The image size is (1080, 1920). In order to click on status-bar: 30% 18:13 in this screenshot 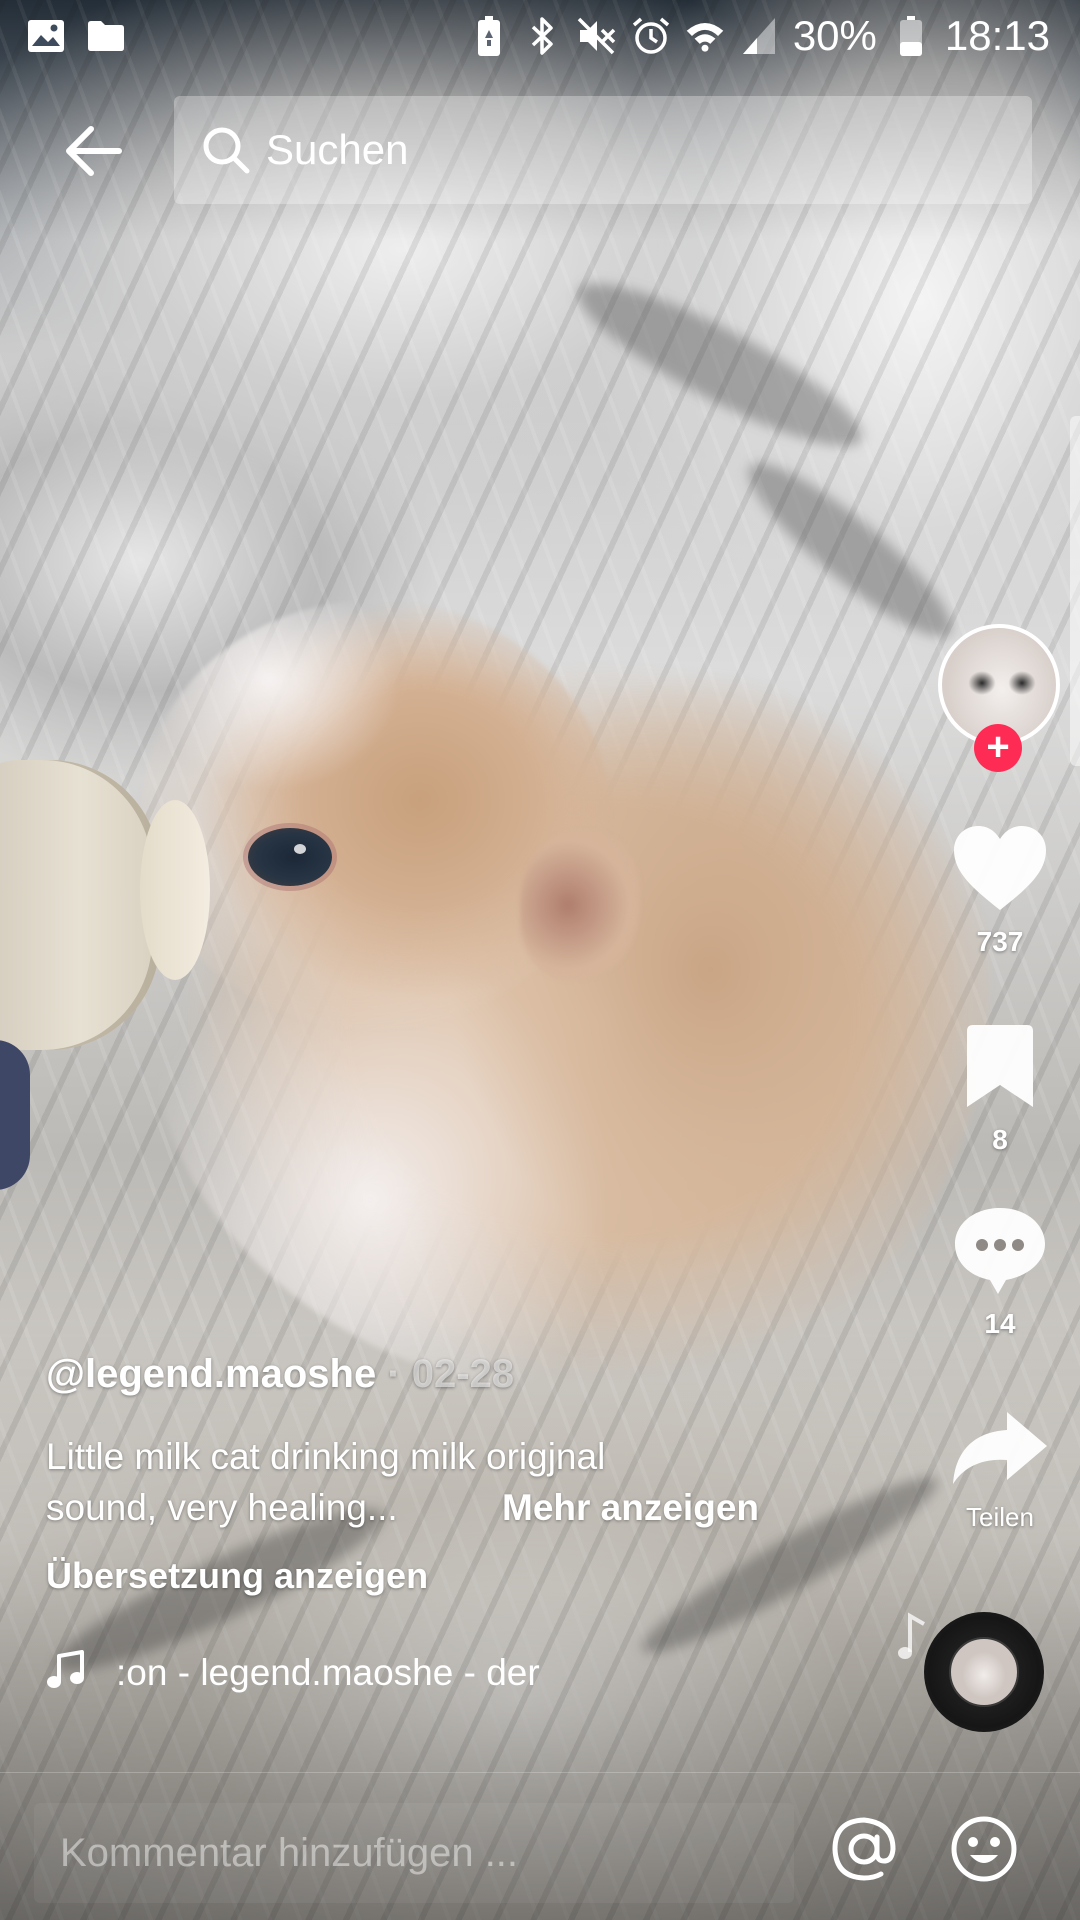, I will do `click(540, 36)`.